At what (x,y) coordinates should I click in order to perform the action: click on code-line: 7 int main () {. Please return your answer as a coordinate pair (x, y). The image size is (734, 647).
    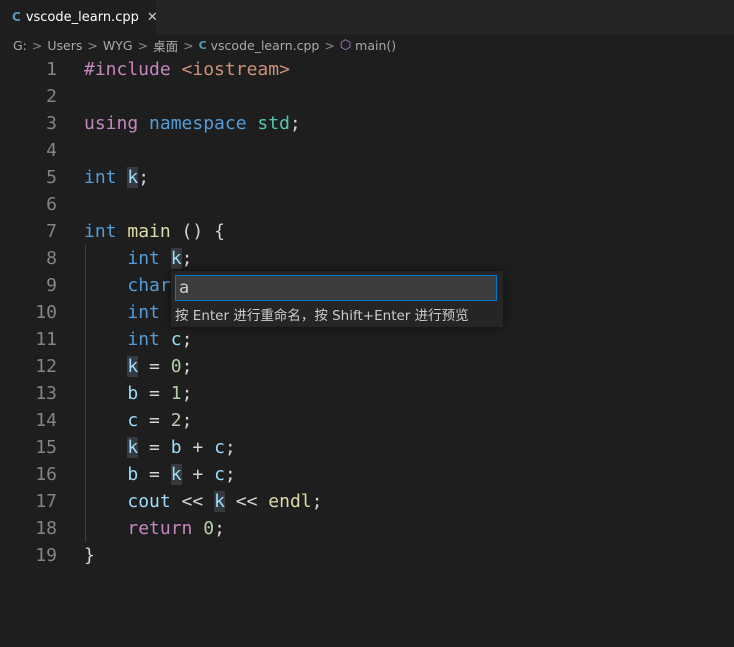
    Looking at the image, I should click on (367, 231).